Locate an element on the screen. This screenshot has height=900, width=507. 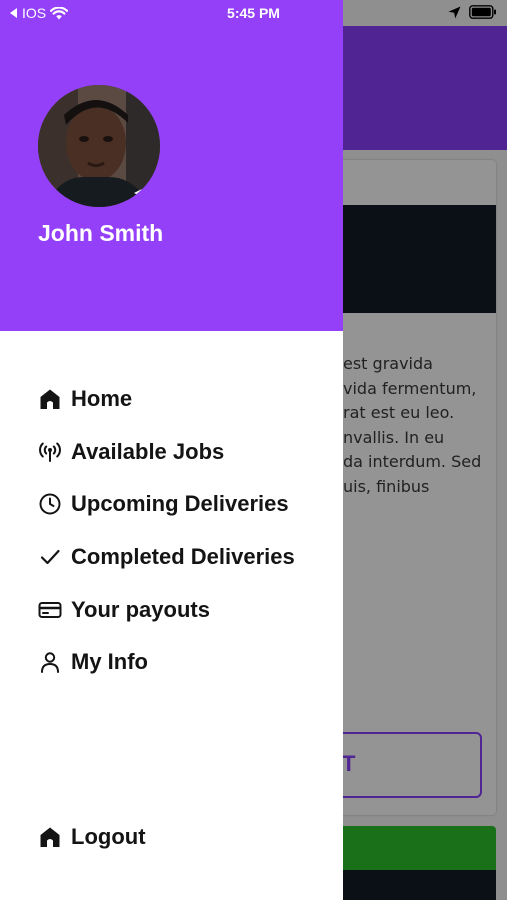
menu-item-label: Available Jobs is located at coordinates (148, 451).